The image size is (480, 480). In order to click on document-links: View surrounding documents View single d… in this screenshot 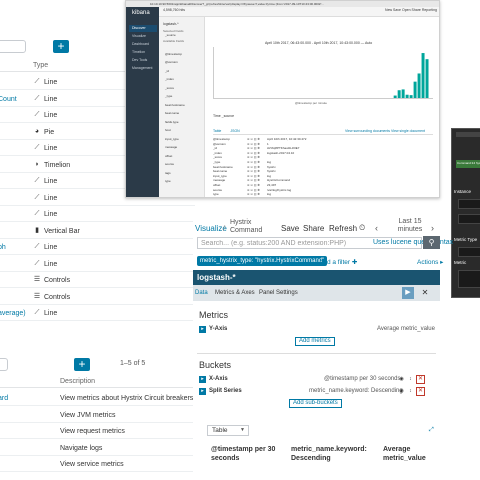, I will do `click(385, 131)`.